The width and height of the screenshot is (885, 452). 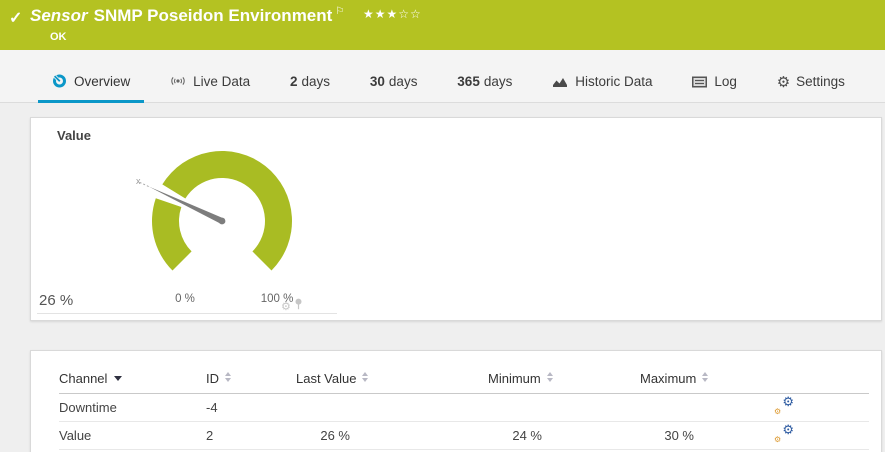 I want to click on sensor-type-label: Sensor, so click(x=59, y=15).